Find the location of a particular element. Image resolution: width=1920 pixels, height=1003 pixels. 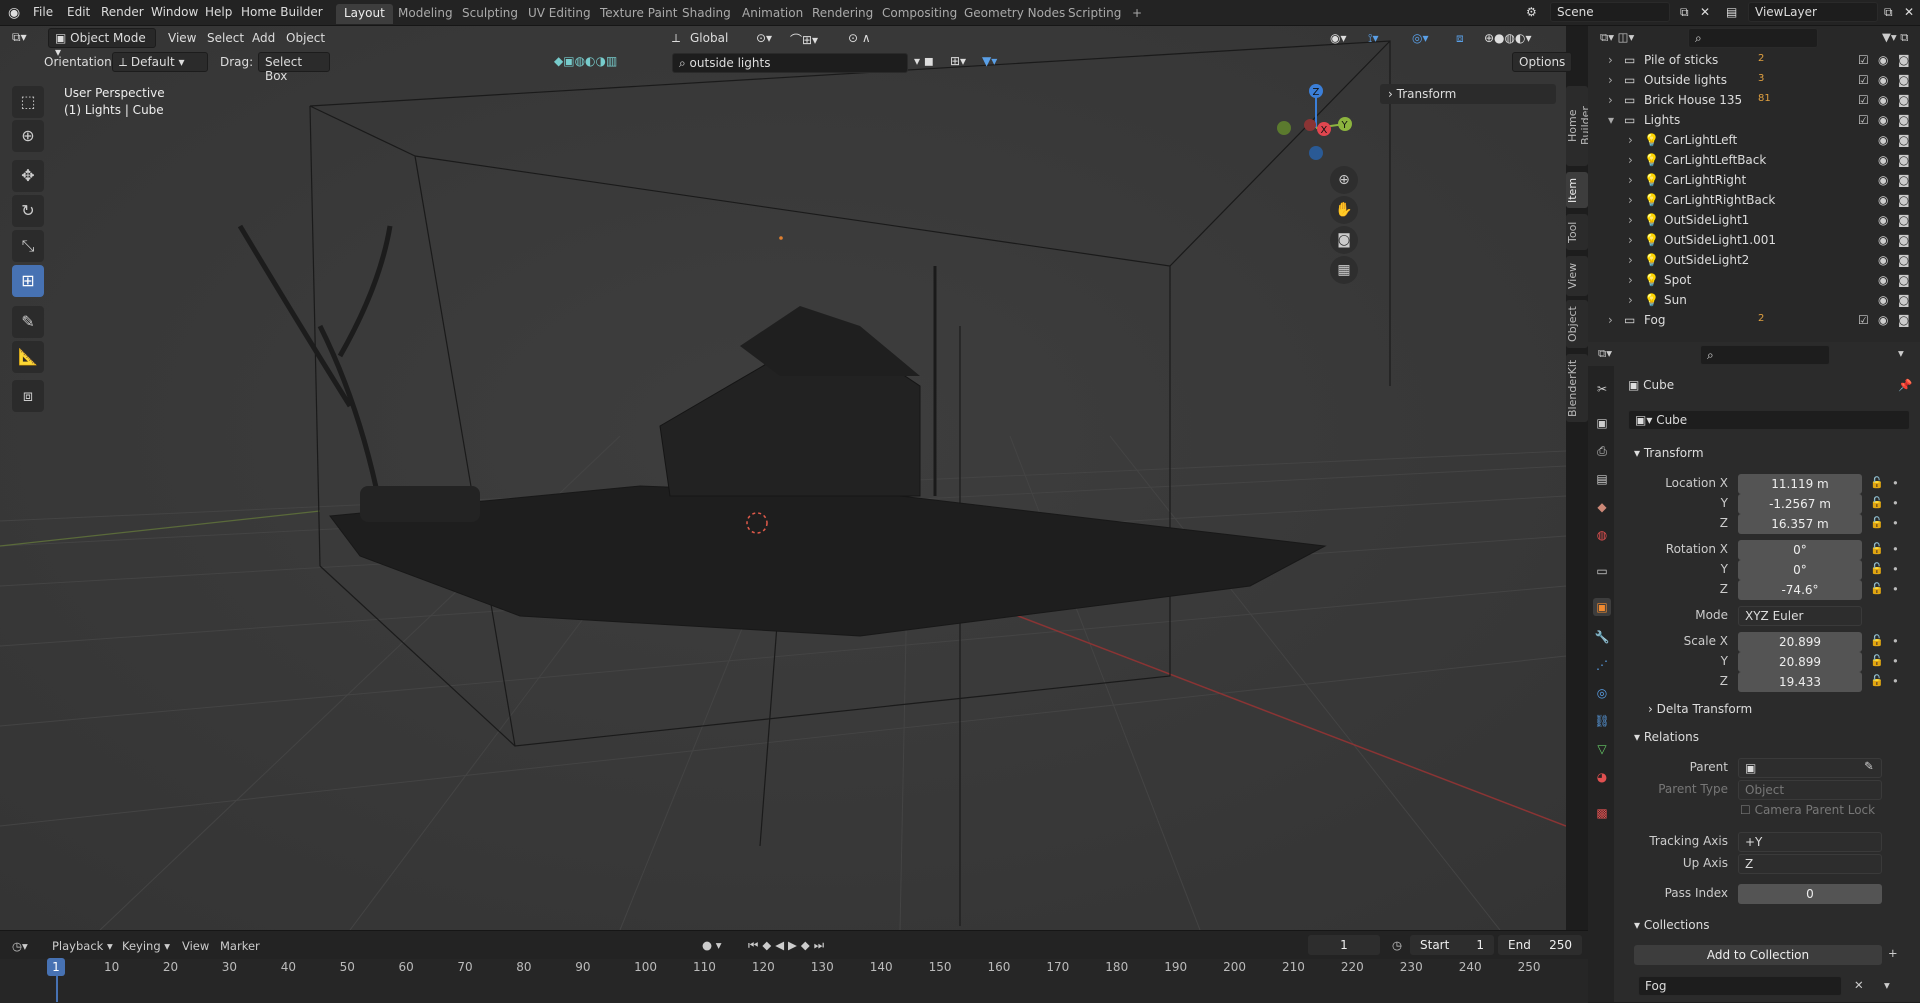

collections-section-header: ▾ Collections is located at coordinates (1671, 925).